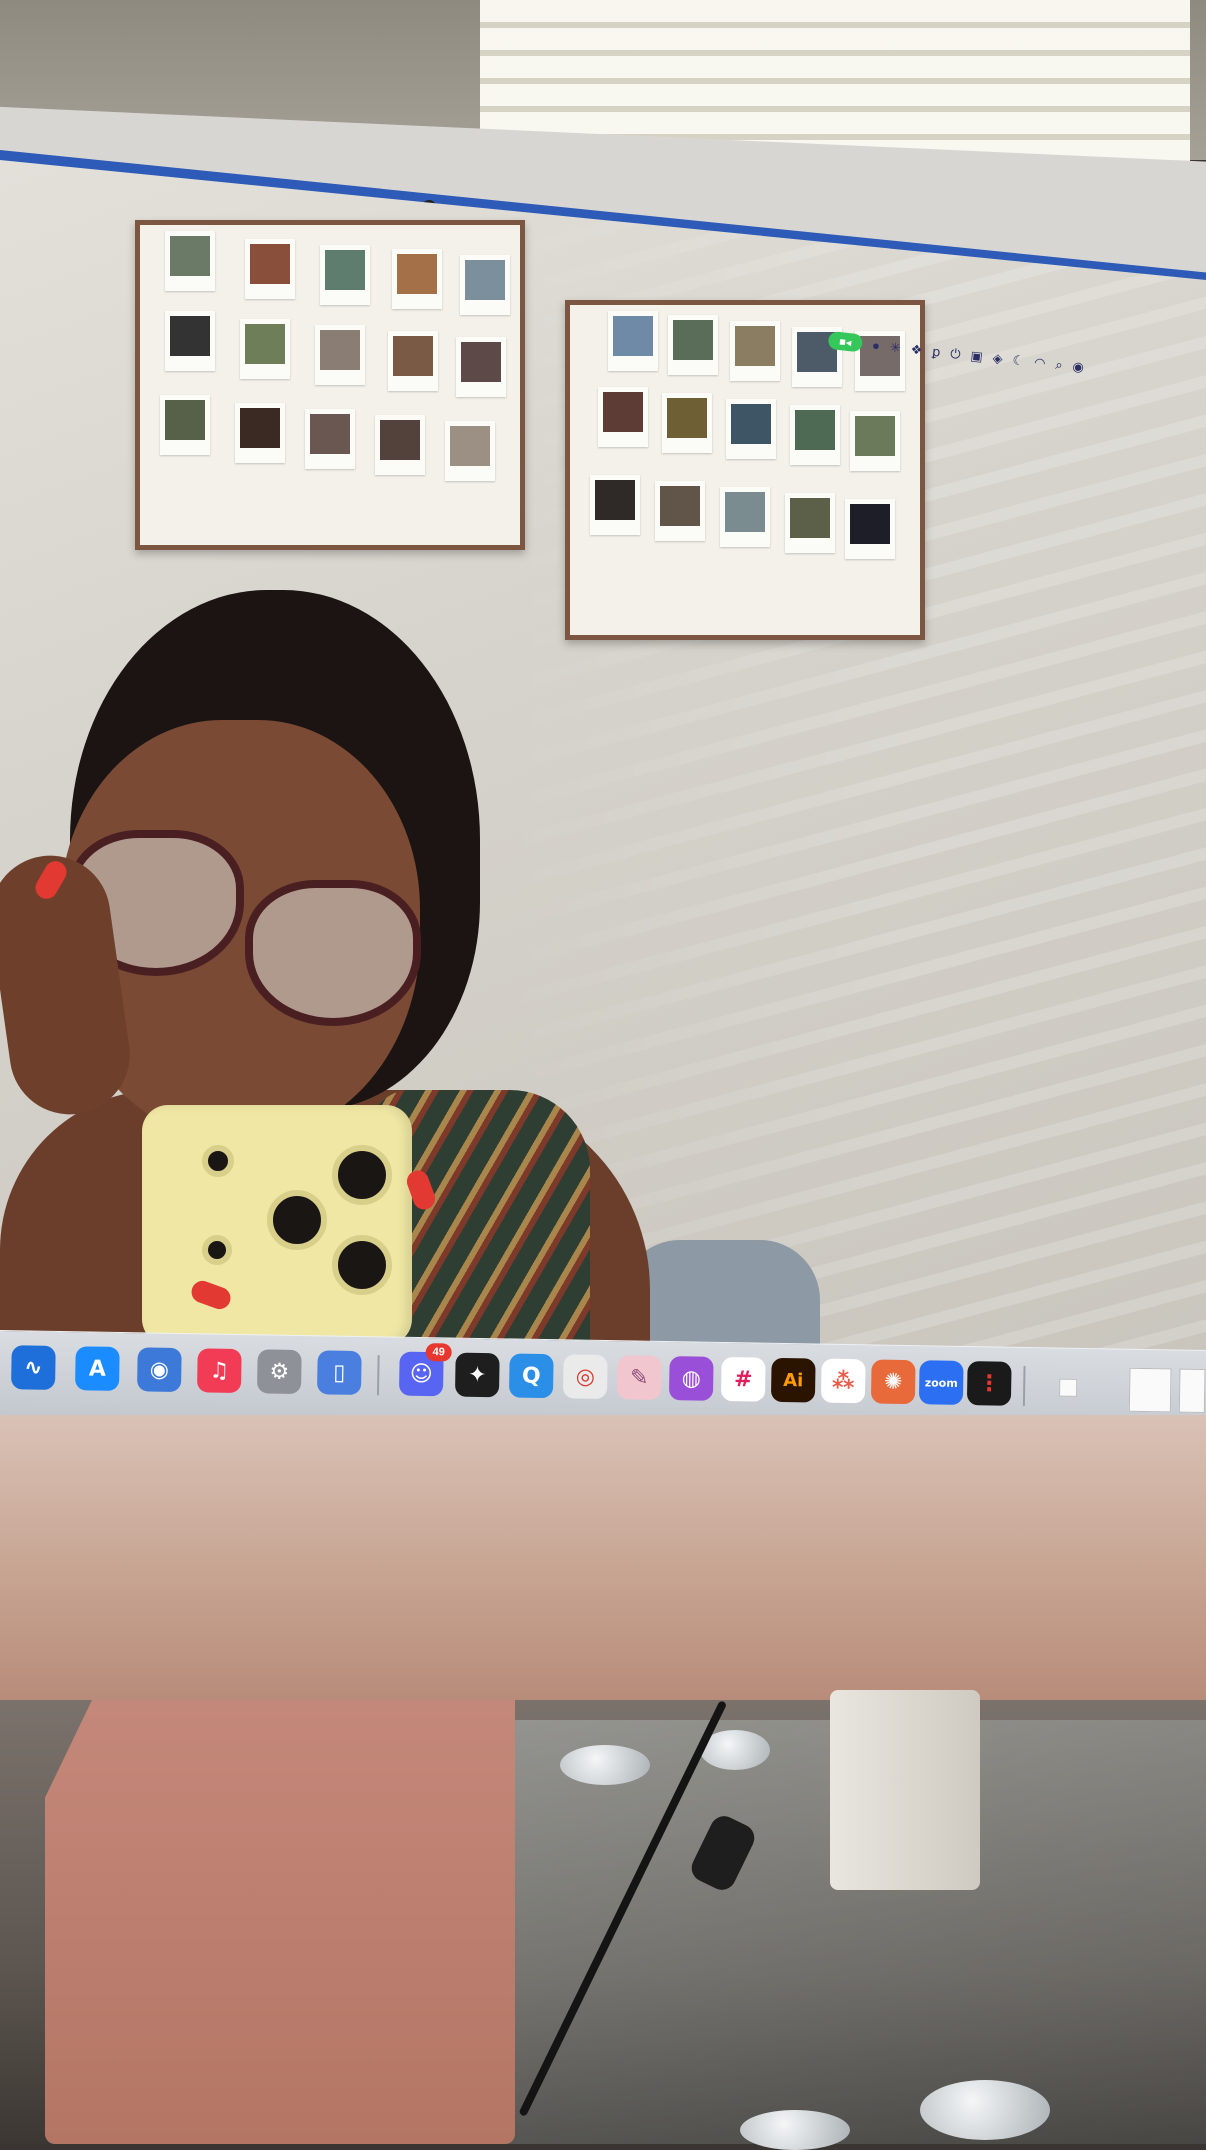 This screenshot has width=1206, height=2150. Describe the element at coordinates (977, 355) in the screenshot. I see `photos-icon: ▣` at that location.